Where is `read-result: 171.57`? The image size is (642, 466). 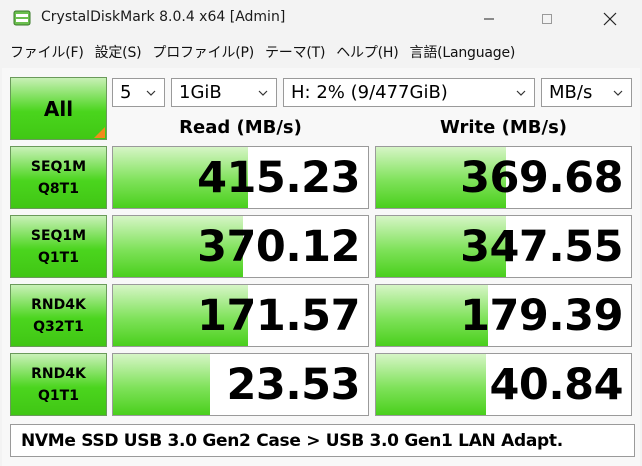
read-result: 171.57 is located at coordinates (240, 315).